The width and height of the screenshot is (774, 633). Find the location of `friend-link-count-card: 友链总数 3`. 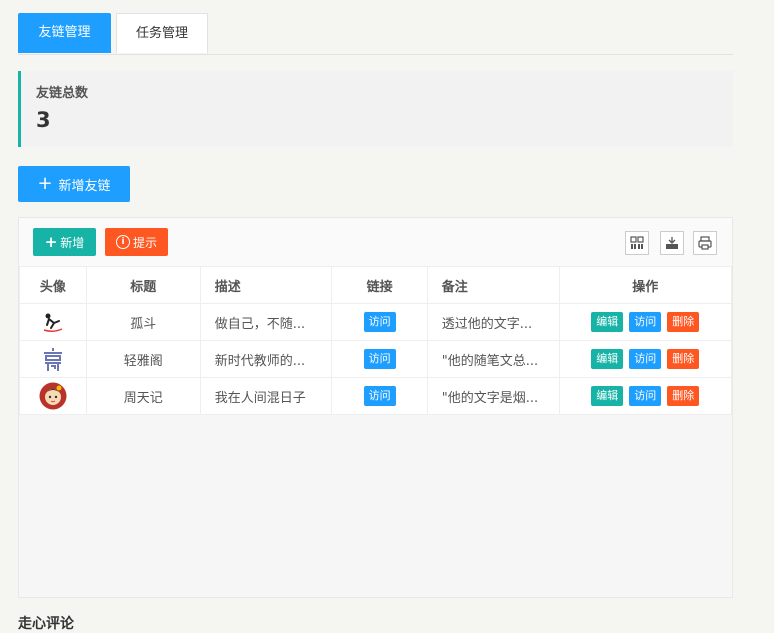

friend-link-count-card: 友链总数 3 is located at coordinates (375, 109).